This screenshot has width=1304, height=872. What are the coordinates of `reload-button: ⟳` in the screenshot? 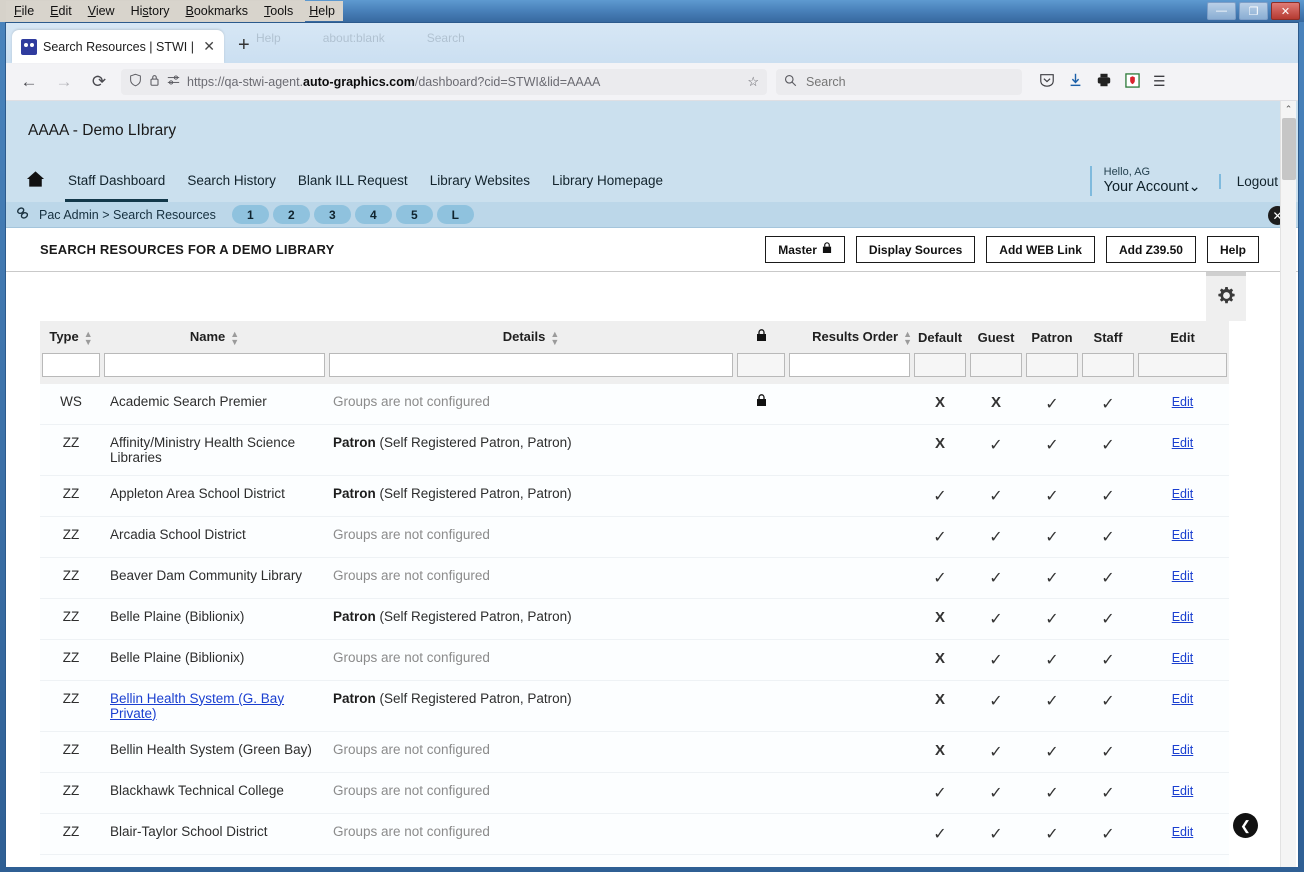 It's located at (99, 82).